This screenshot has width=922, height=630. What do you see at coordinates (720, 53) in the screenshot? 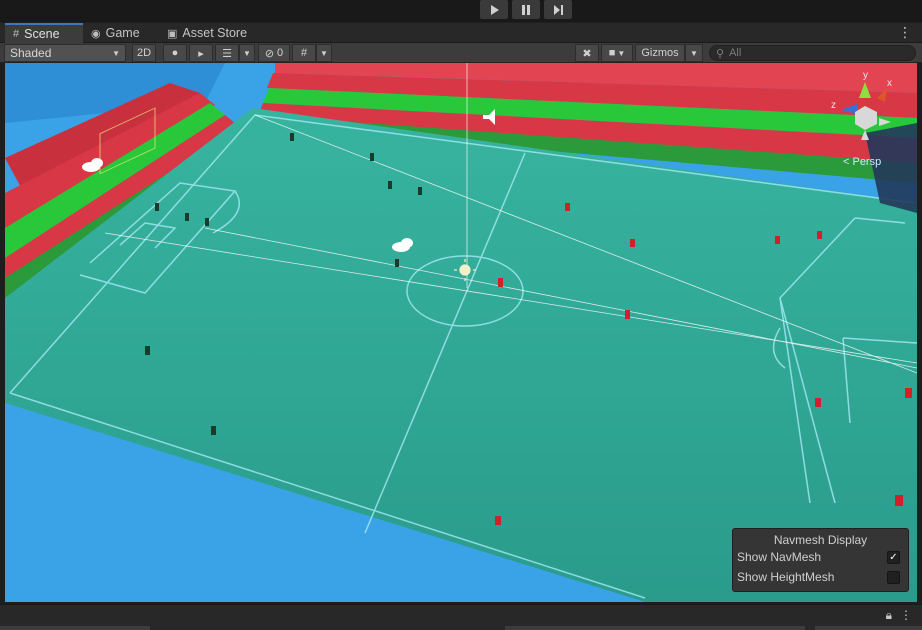
I see `search-icon: ⚲` at bounding box center [720, 53].